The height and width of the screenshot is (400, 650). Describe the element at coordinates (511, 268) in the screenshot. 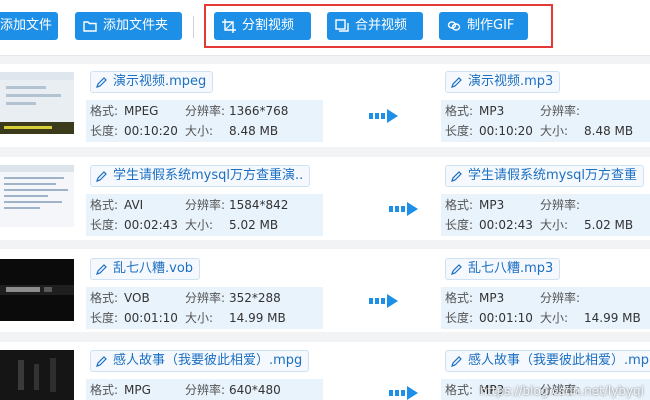

I see `target-filename-text: 乱七八糟.mp3` at that location.